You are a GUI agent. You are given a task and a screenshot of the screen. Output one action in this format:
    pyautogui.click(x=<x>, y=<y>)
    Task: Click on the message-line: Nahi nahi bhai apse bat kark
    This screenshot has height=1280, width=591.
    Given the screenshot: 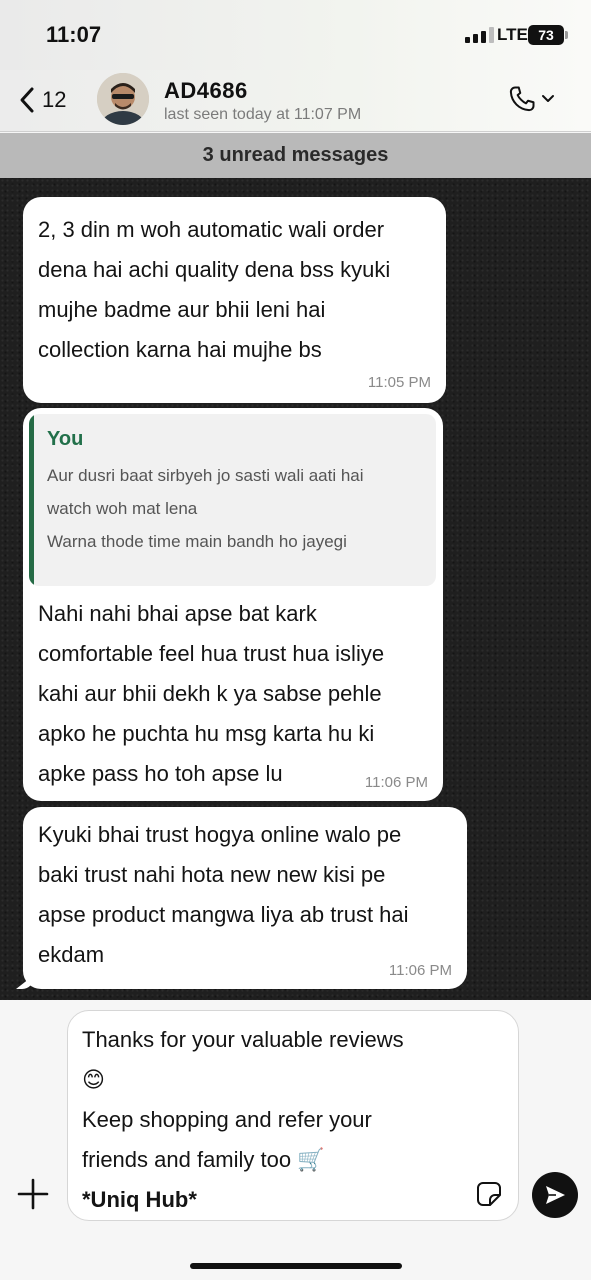 What is the action you would take?
    pyautogui.click(x=177, y=613)
    